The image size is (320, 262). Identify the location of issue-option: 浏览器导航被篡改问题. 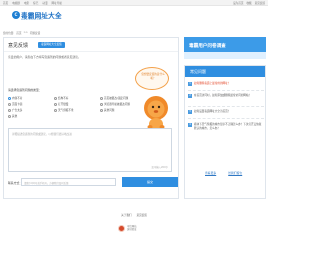
(115, 104).